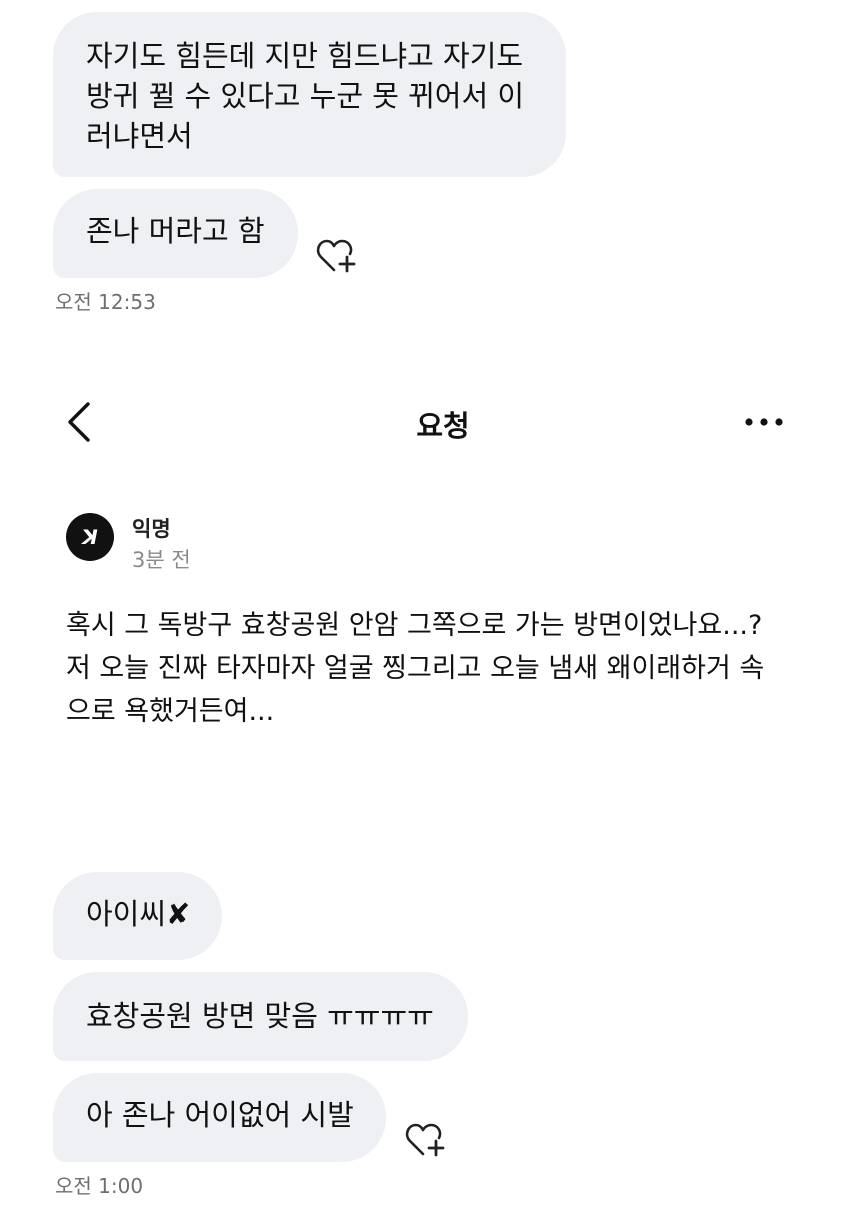  Describe the element at coordinates (139, 136) in the screenshot. I see `message-line: 러냐면서` at that location.